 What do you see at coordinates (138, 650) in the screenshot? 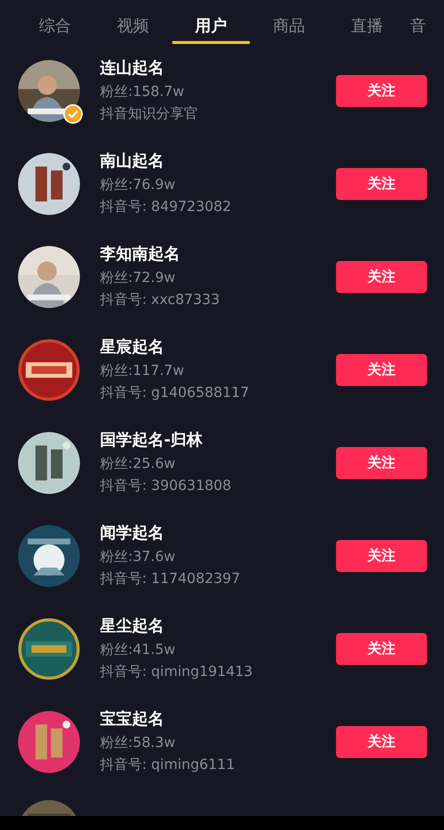
I see `follower-count: 粉丝:41.5w` at bounding box center [138, 650].